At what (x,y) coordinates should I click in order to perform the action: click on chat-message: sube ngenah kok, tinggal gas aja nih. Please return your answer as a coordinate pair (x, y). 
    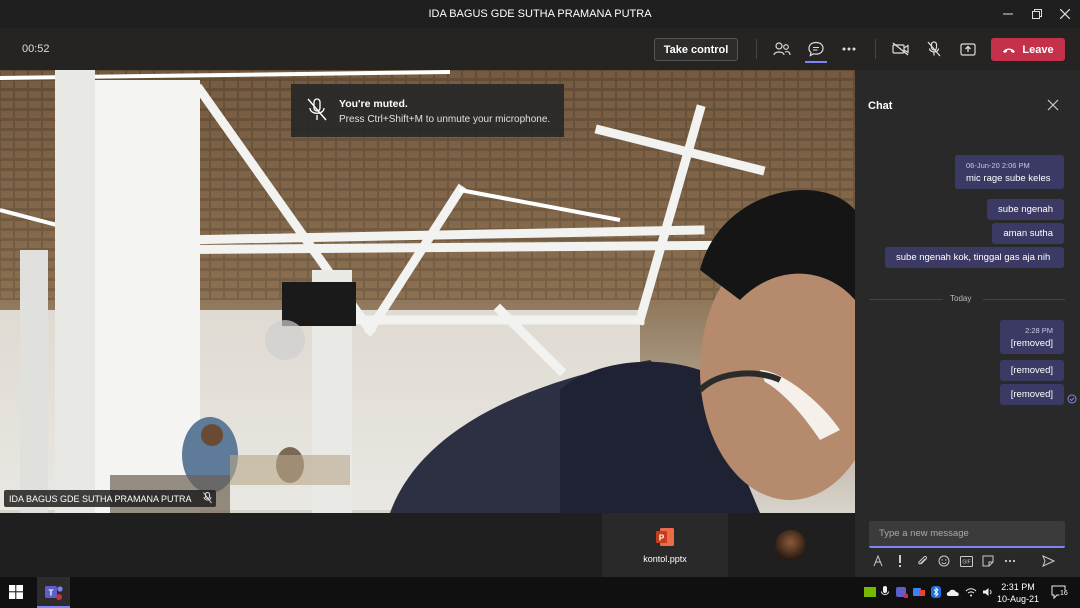
    Looking at the image, I should click on (974, 257).